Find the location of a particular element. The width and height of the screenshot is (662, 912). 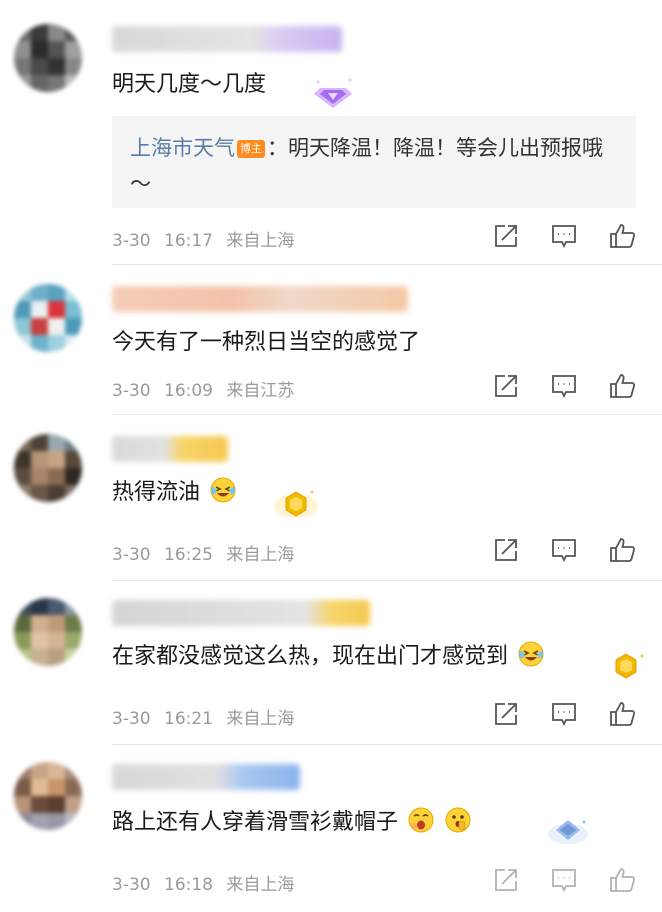

reply-author-link: 上海市天气 is located at coordinates (182, 148).